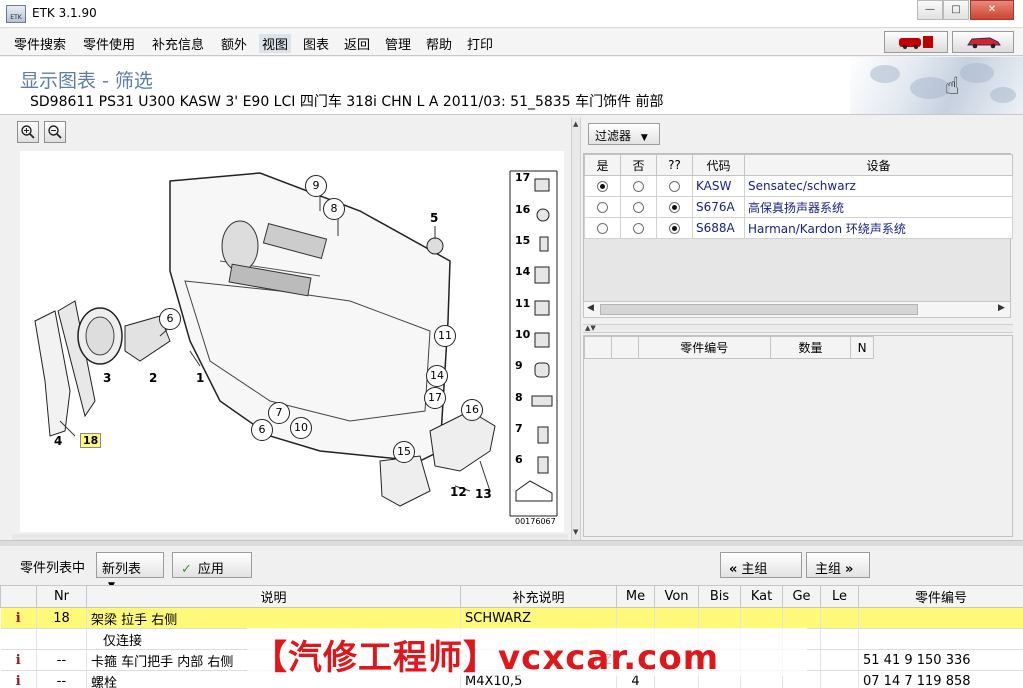 The width and height of the screenshot is (1023, 688). Describe the element at coordinates (511, 618) in the screenshot. I see `table-row: i 18 架梁 拉手 右侧 SCHWARZ` at that location.